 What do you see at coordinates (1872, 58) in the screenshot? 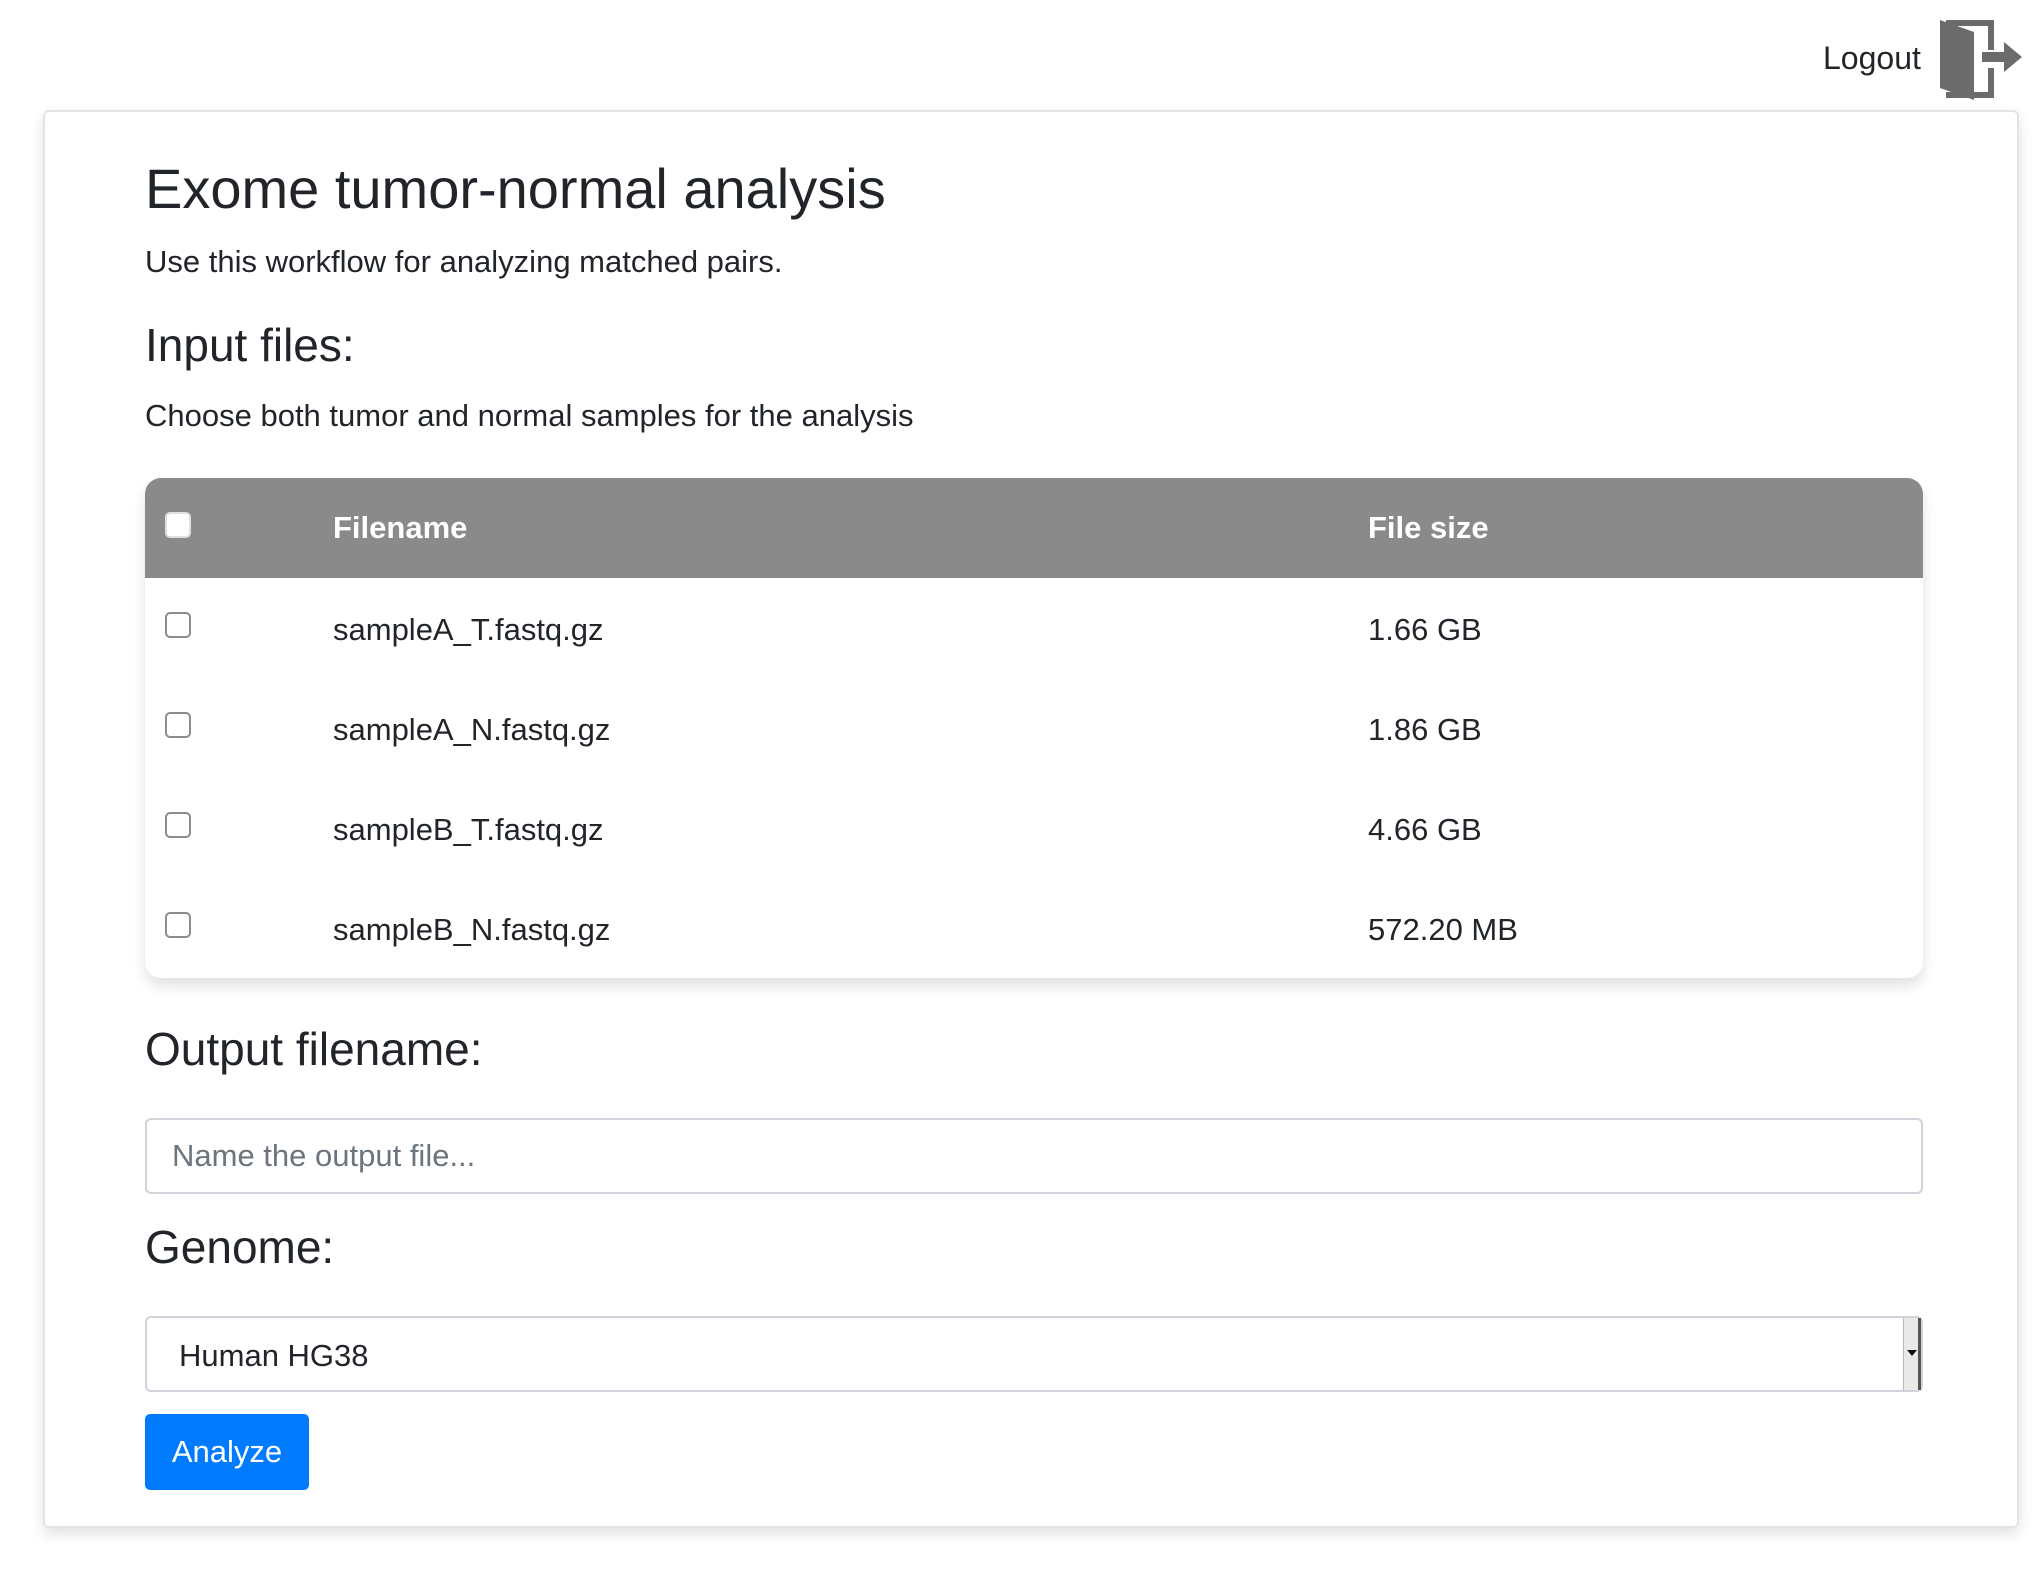
I see `logout-link: Logout` at bounding box center [1872, 58].